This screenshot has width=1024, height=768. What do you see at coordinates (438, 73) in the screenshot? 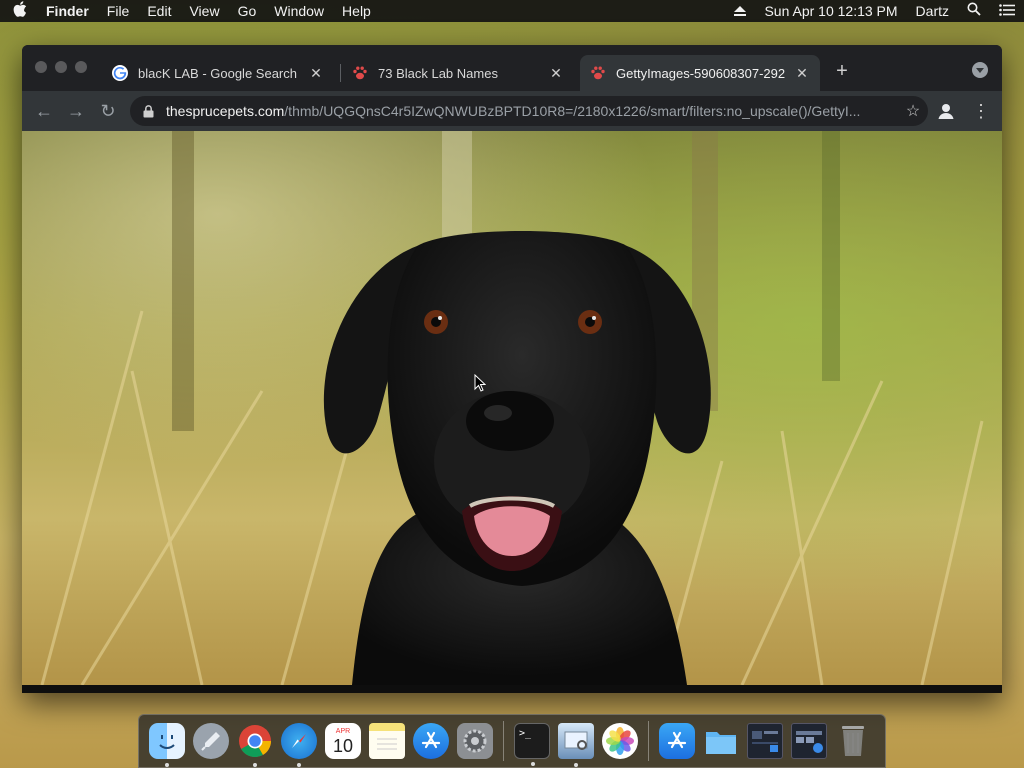
I see `tab-title: 73 Black Lab Names` at bounding box center [438, 73].